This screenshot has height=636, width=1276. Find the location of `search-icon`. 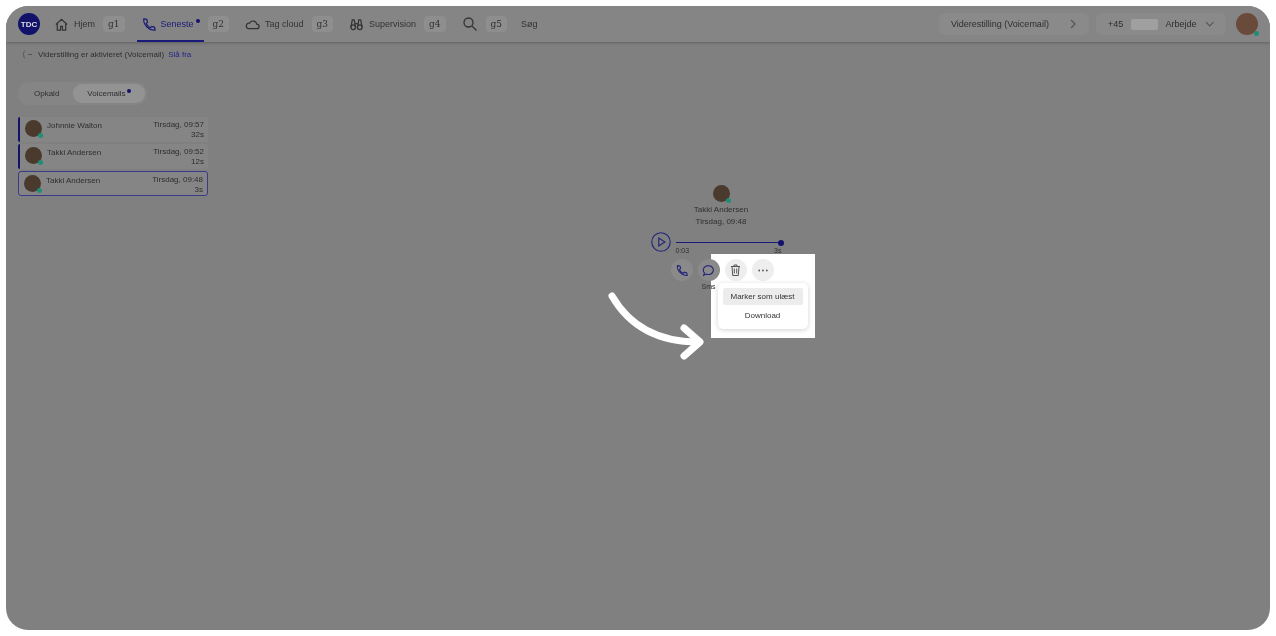

search-icon is located at coordinates (469, 24).